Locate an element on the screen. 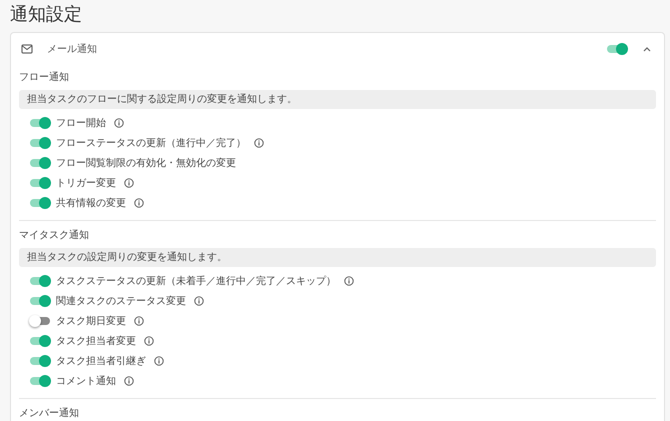 This screenshot has width=670, height=421. setting-label: フローステータスの更新（進行中／完了） is located at coordinates (151, 143).